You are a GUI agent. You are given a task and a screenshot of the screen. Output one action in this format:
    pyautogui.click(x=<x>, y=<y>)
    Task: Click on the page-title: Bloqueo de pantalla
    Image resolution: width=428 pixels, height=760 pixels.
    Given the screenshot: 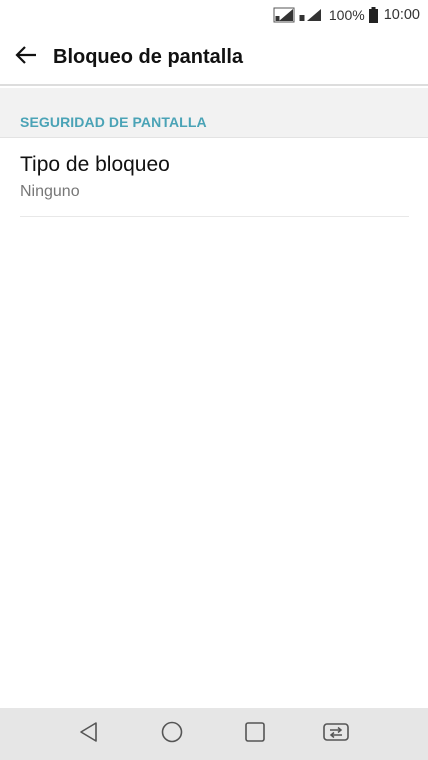 What is the action you would take?
    pyautogui.click(x=148, y=56)
    